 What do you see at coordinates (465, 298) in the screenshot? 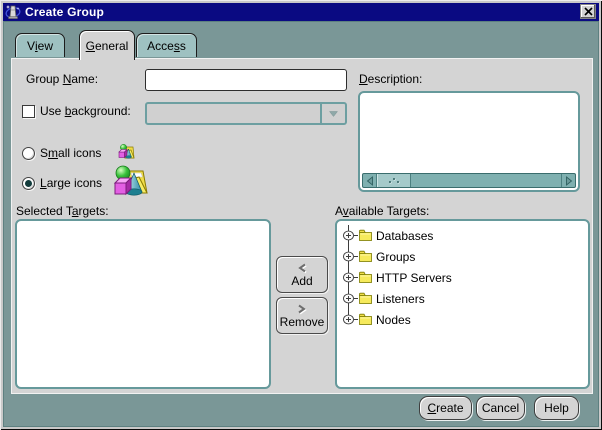
I see `tree-row-listeners: Listeners` at bounding box center [465, 298].